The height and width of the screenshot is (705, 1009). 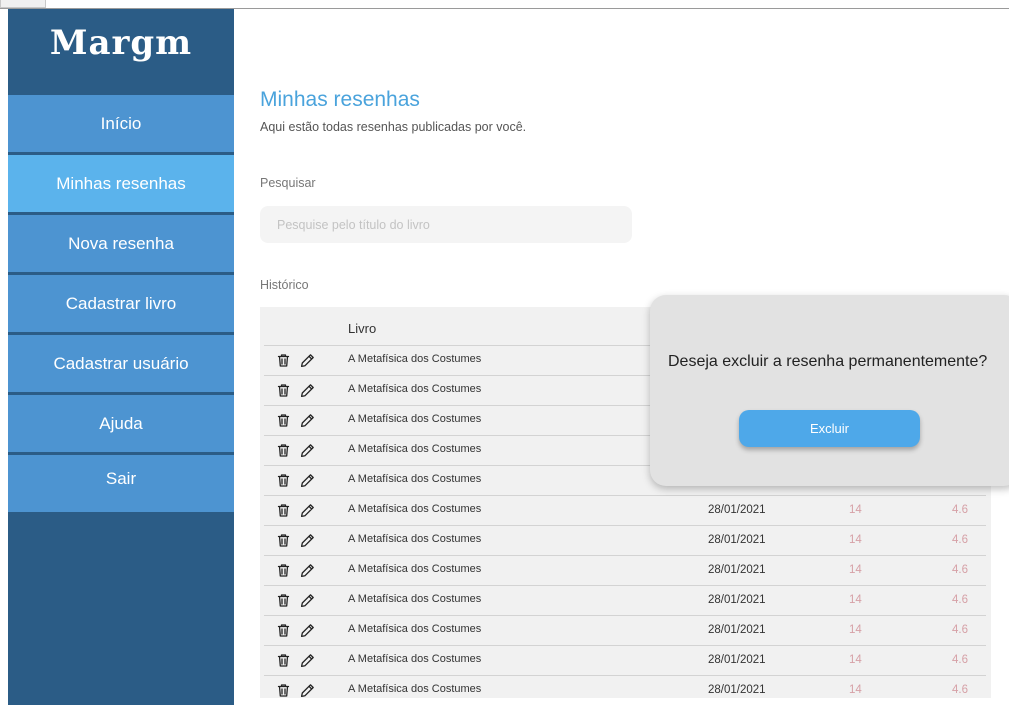 What do you see at coordinates (121, 423) in the screenshot?
I see `sidebar-item-ajuda: Ajuda` at bounding box center [121, 423].